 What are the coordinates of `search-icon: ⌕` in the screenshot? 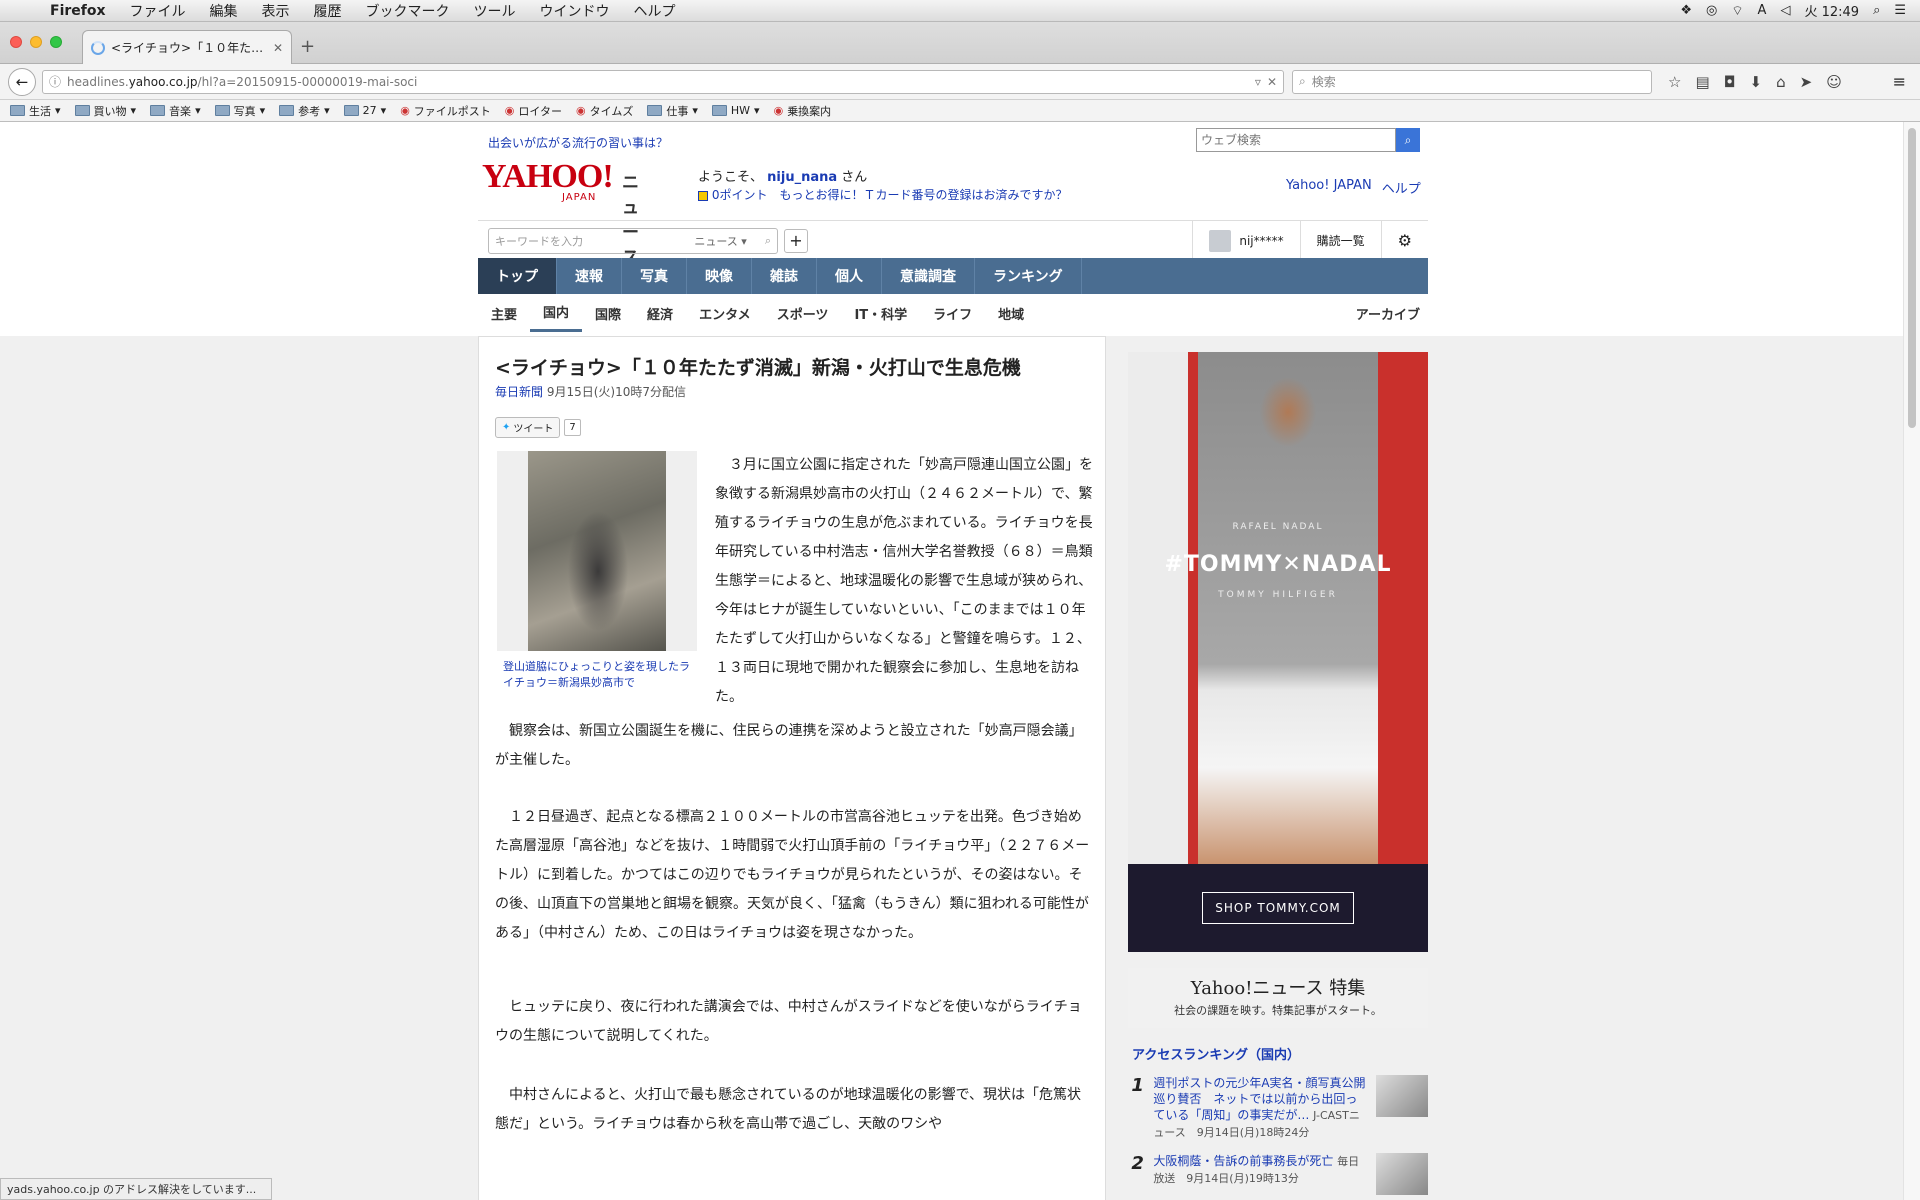 It's located at (768, 241).